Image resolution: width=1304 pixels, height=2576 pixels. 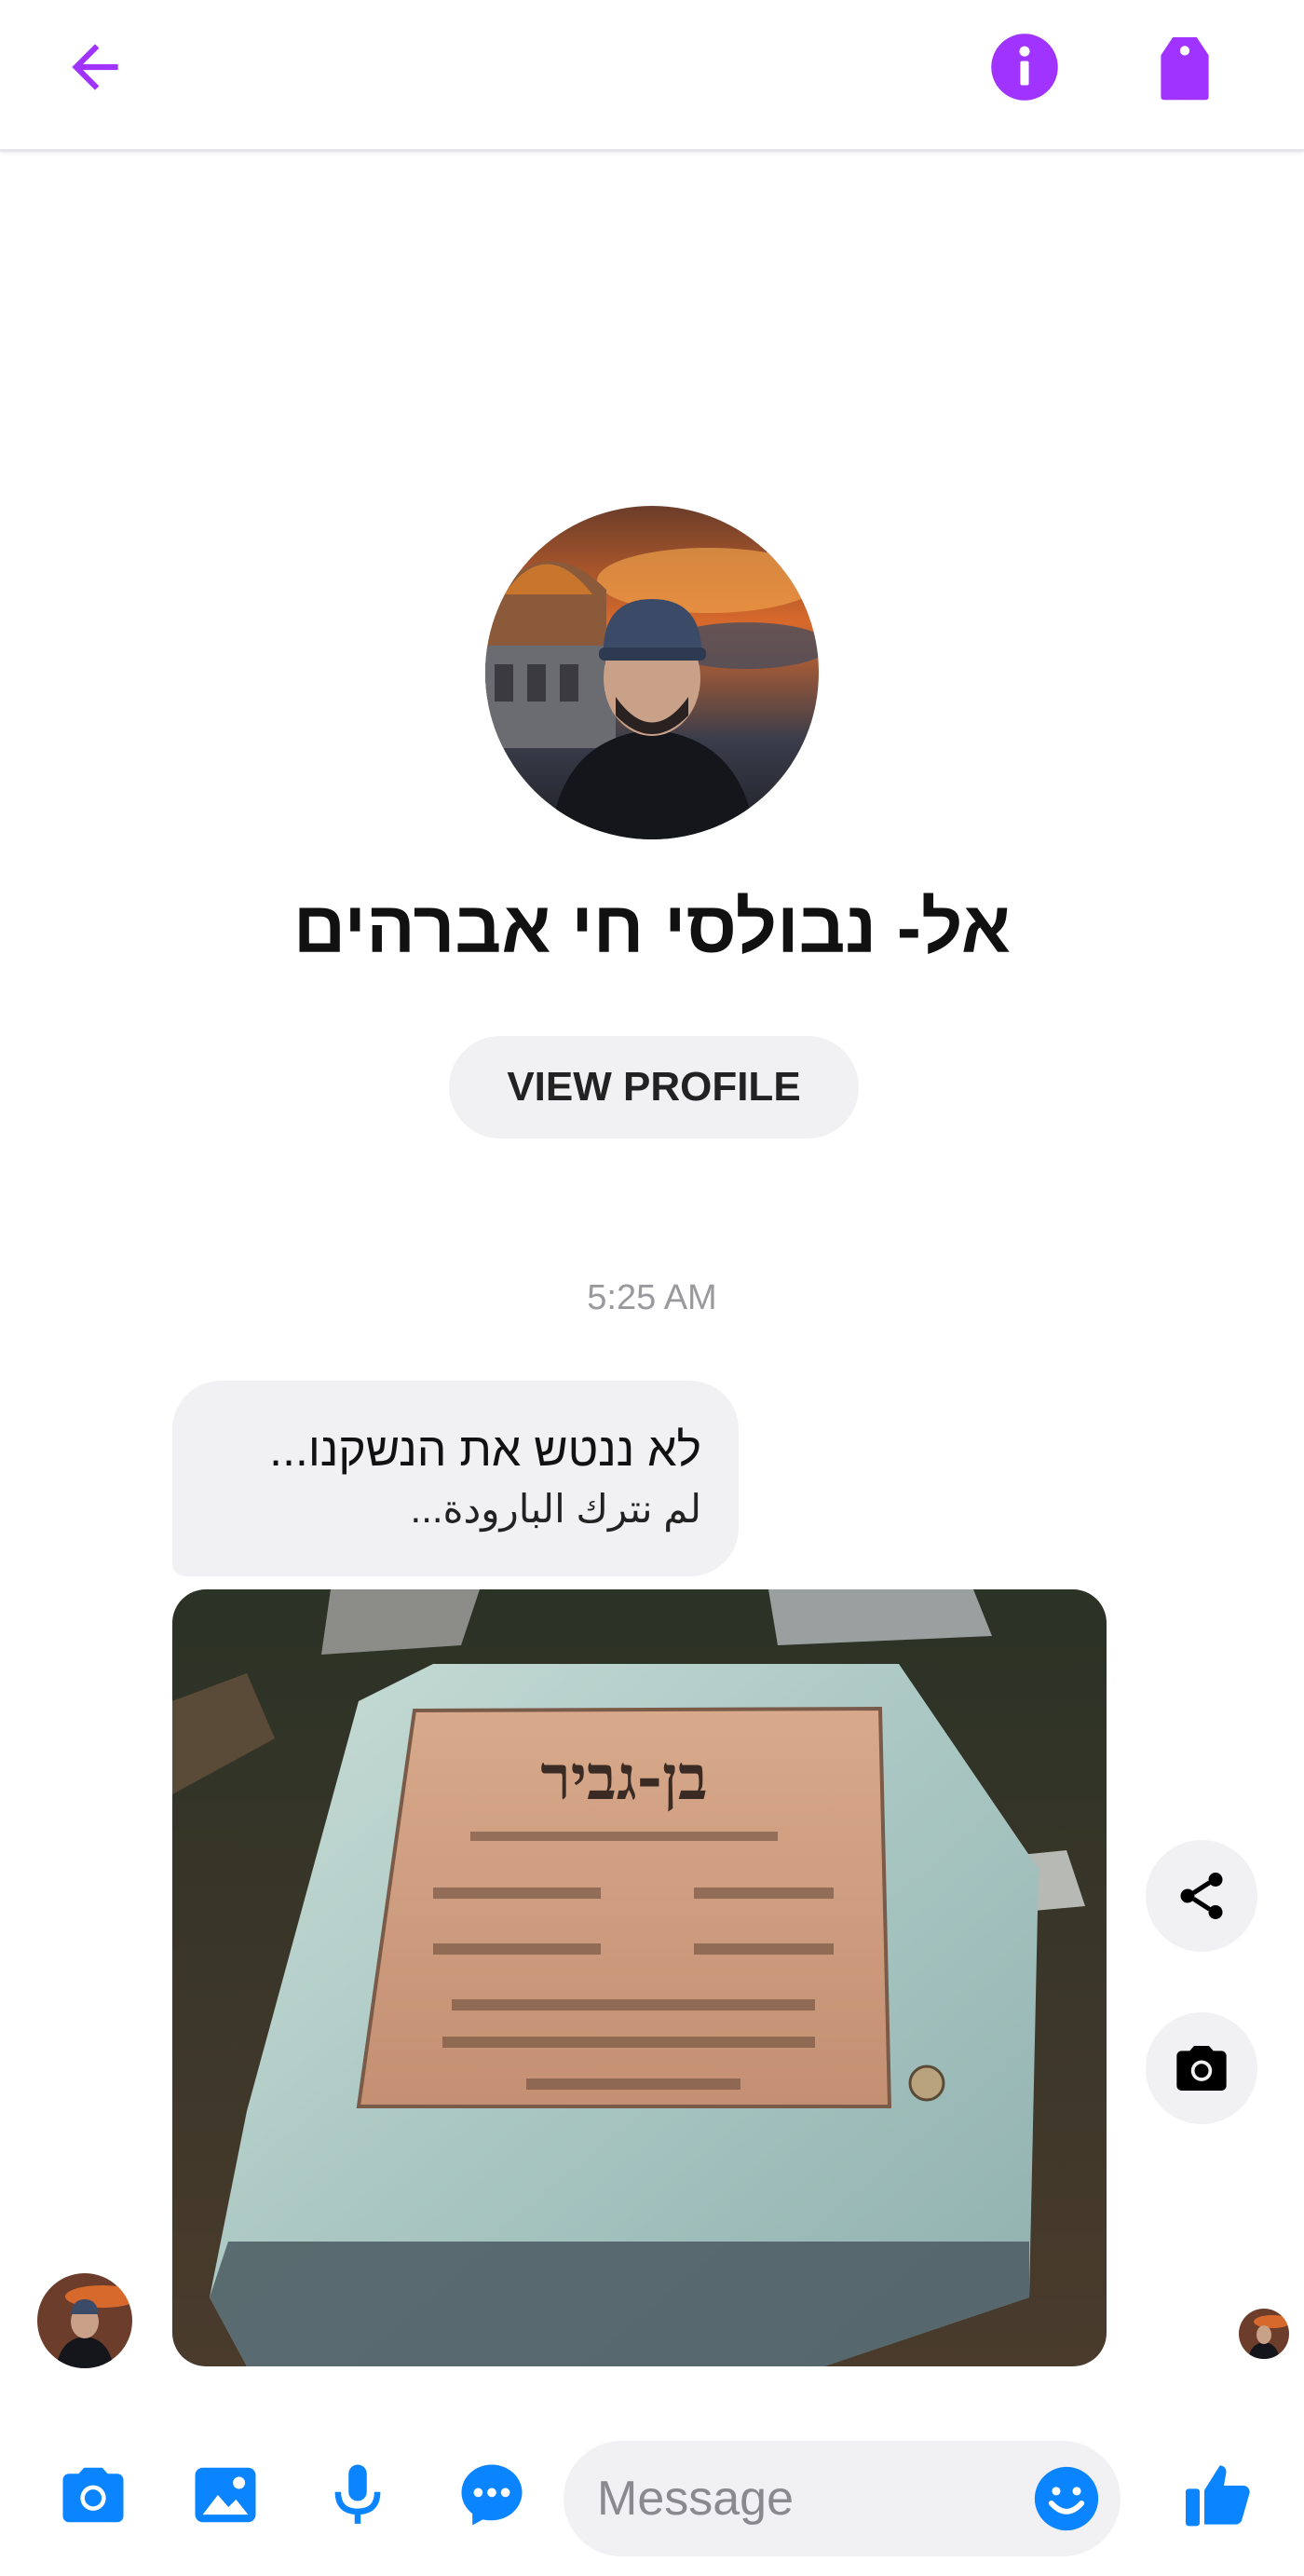 I want to click on arrow-left-icon, so click(x=95, y=67).